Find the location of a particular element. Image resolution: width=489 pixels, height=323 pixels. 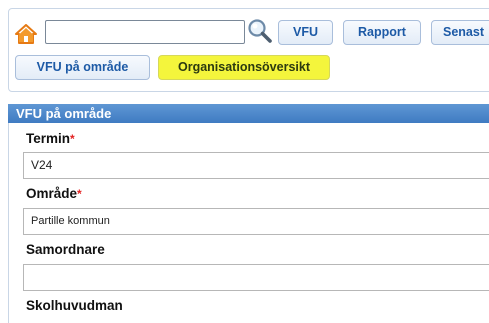

termin-label: Termin* is located at coordinates (50, 138).